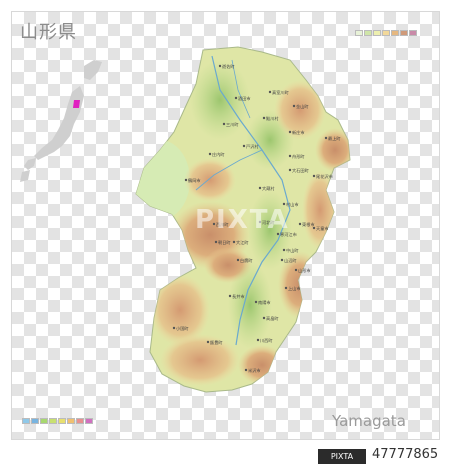 The image size is (450, 469). I want to click on municipality-label: 鮭川村, so click(272, 118).